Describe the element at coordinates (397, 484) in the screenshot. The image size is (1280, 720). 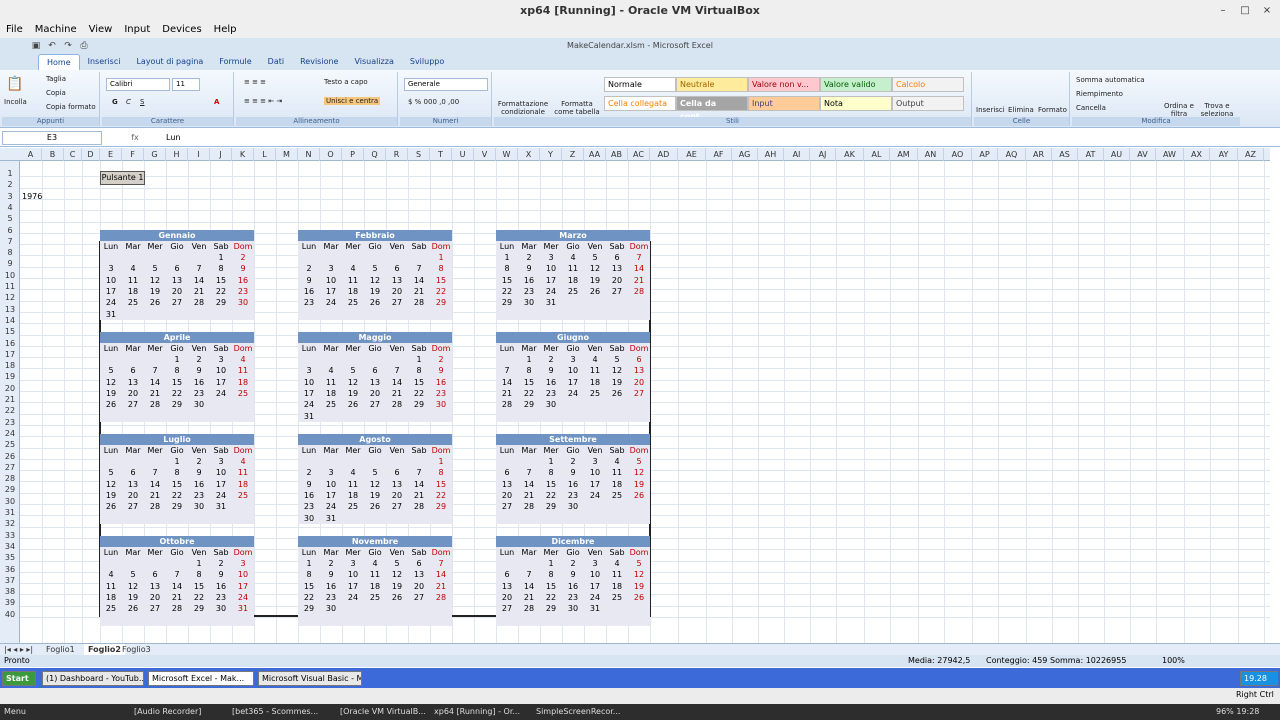
I see `day-cell: 13` at that location.